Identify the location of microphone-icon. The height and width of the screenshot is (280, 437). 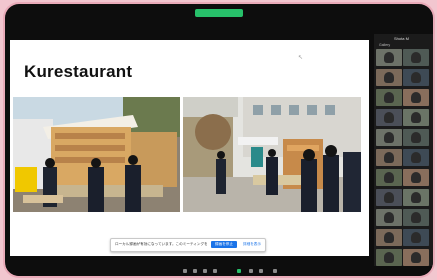
(185, 271).